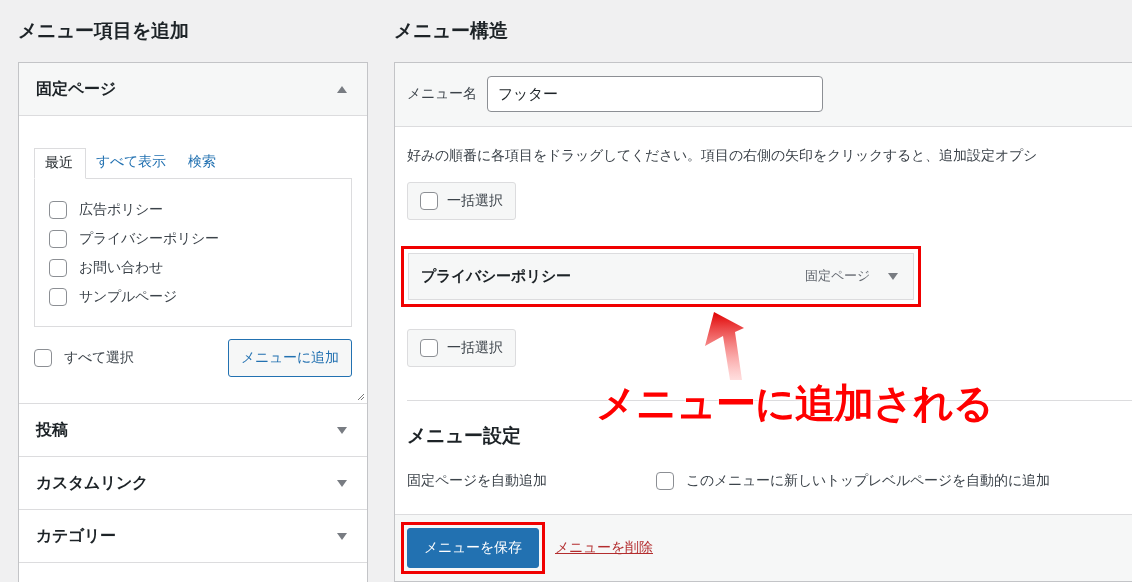 This screenshot has width=1132, height=582. Describe the element at coordinates (604, 548) in the screenshot. I see `delete-menu-link: メニューを削除` at that location.